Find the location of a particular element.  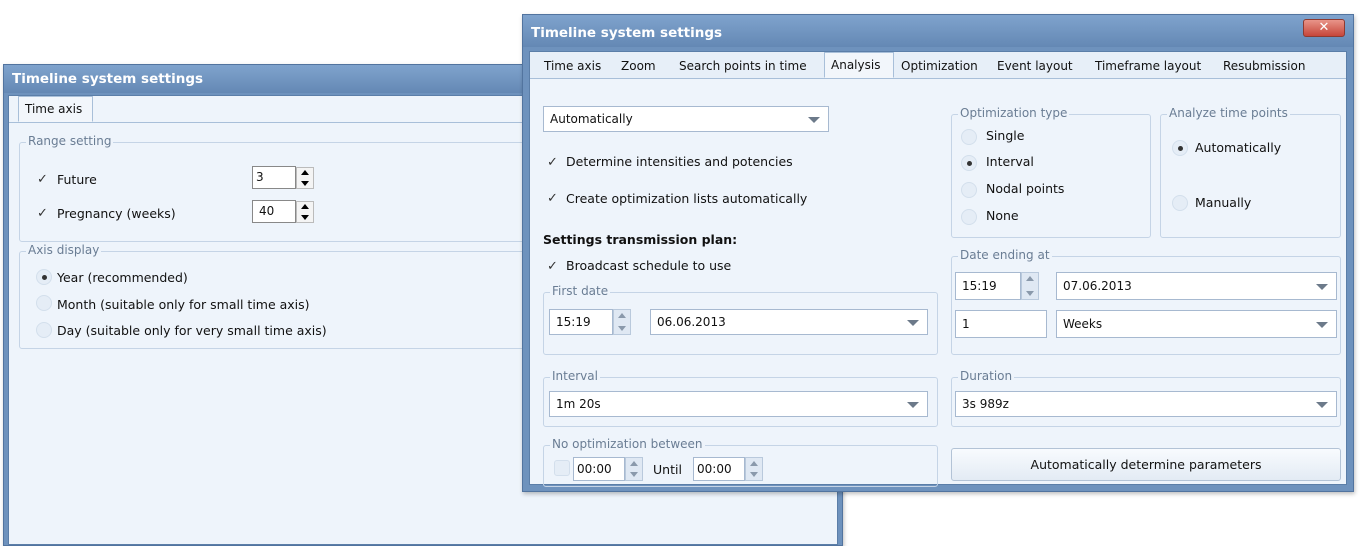

date-ending-group: Date ending at is located at coordinates (1146, 301).